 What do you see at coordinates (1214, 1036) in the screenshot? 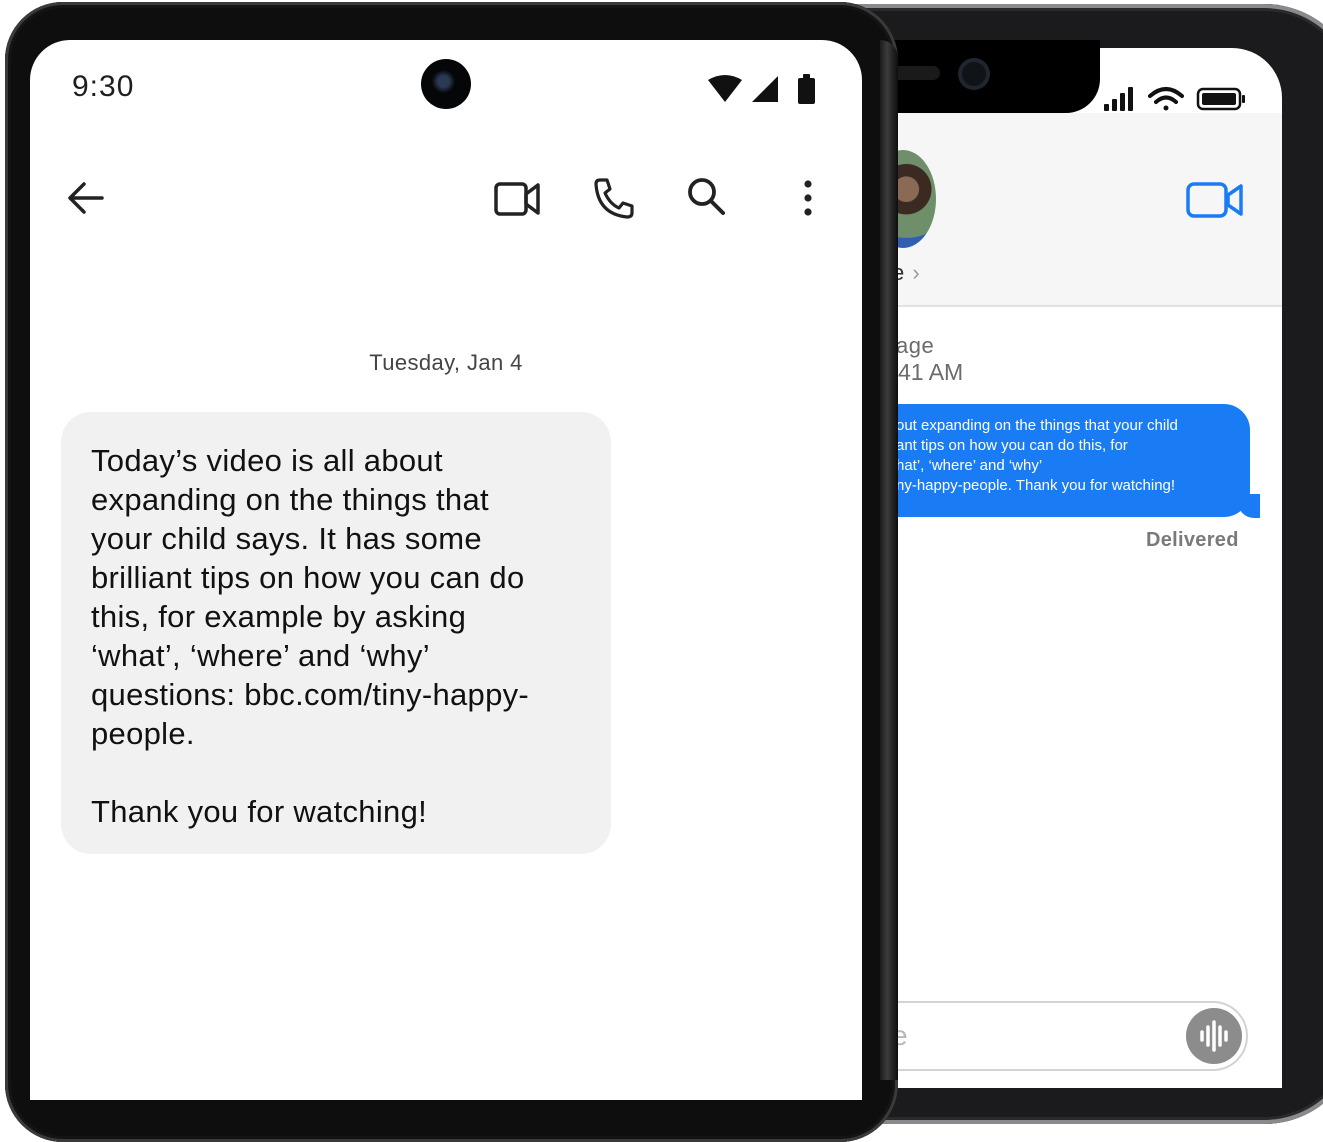
I see `audio-message-icon` at bounding box center [1214, 1036].